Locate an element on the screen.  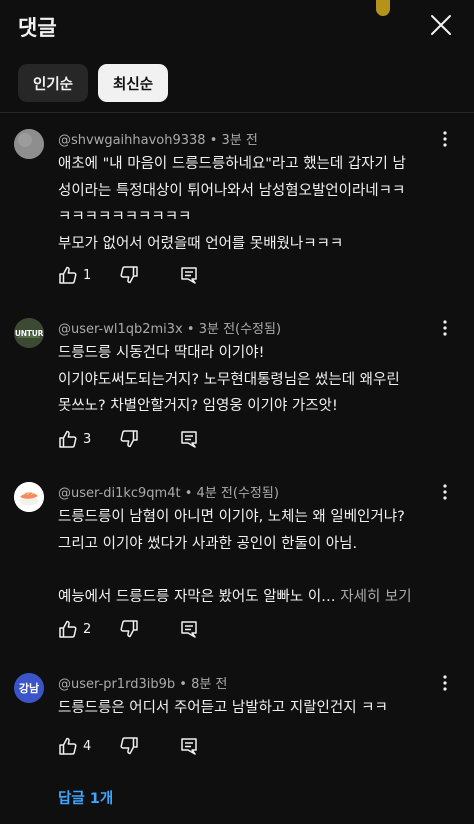
view-replies-link: 답글 1개 is located at coordinates (85, 797).